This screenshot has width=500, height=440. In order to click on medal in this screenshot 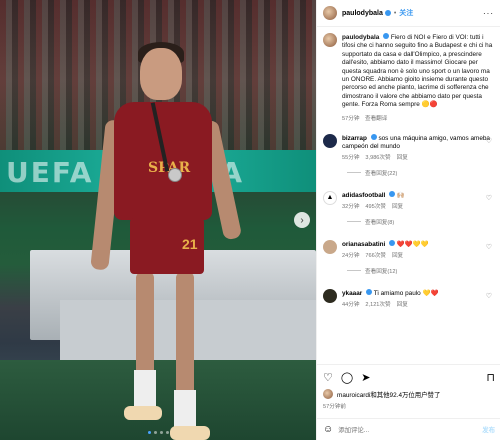, I will do `click(175, 175)`.